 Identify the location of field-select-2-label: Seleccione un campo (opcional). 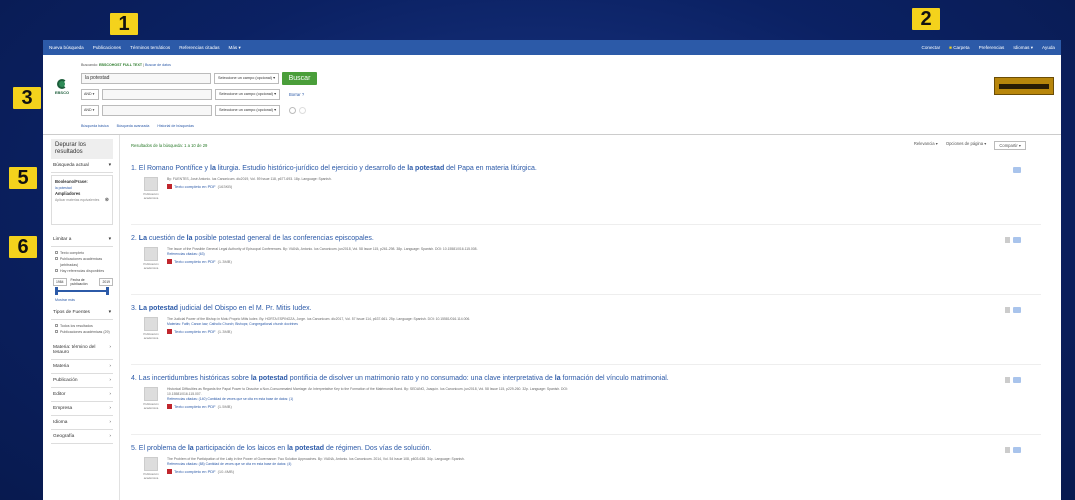
(246, 94).